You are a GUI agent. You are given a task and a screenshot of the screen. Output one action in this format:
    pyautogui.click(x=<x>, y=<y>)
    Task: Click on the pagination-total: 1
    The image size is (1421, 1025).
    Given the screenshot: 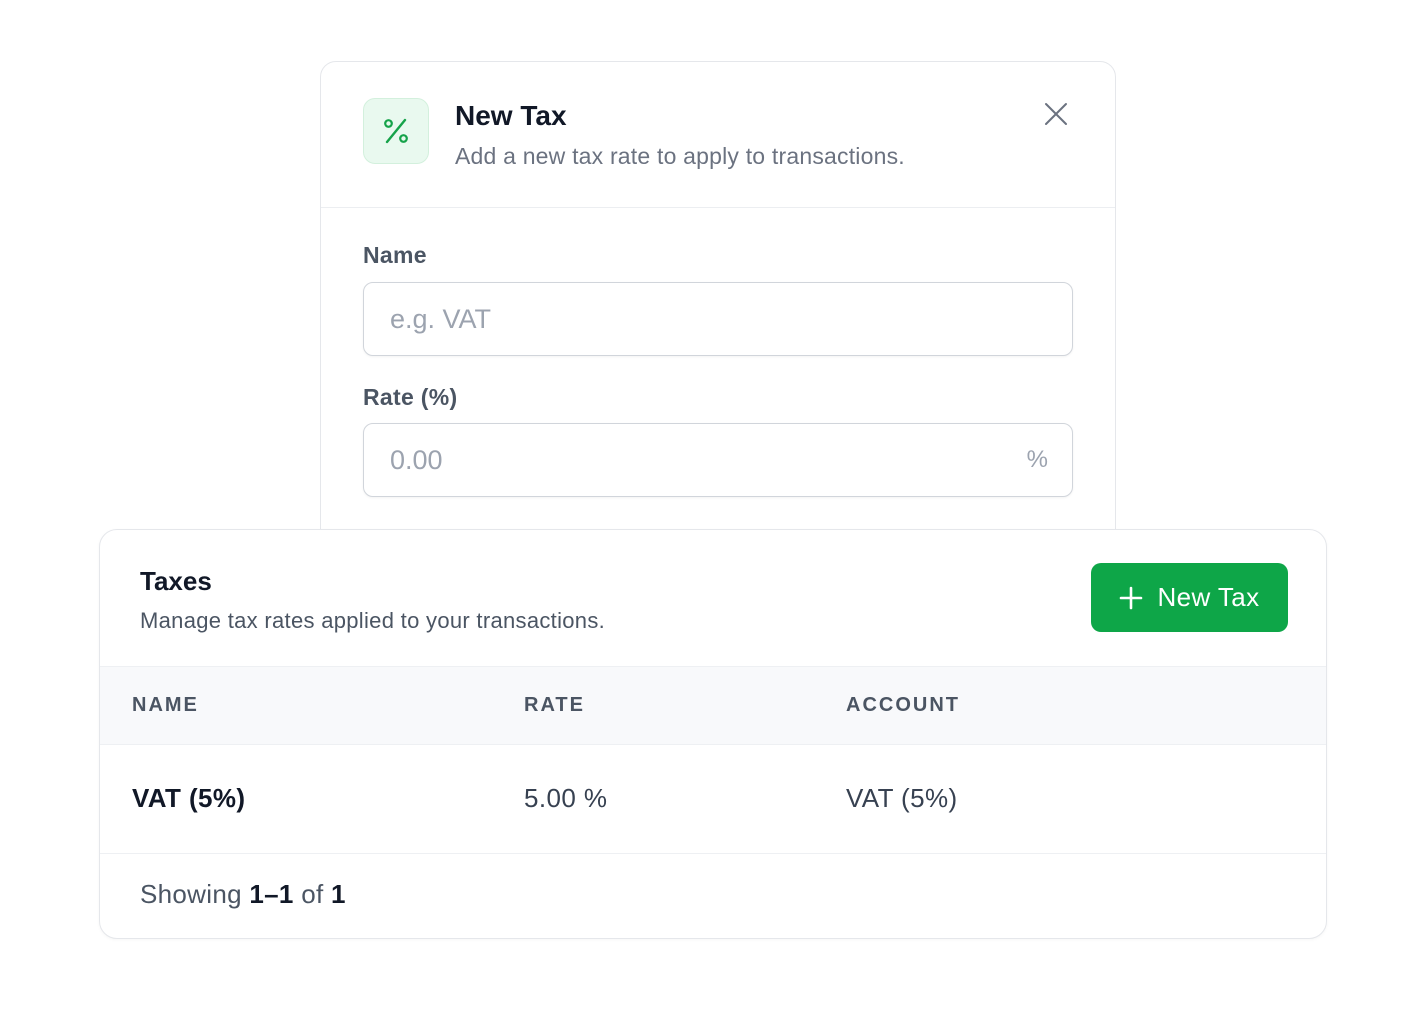 What is the action you would take?
    pyautogui.click(x=338, y=894)
    